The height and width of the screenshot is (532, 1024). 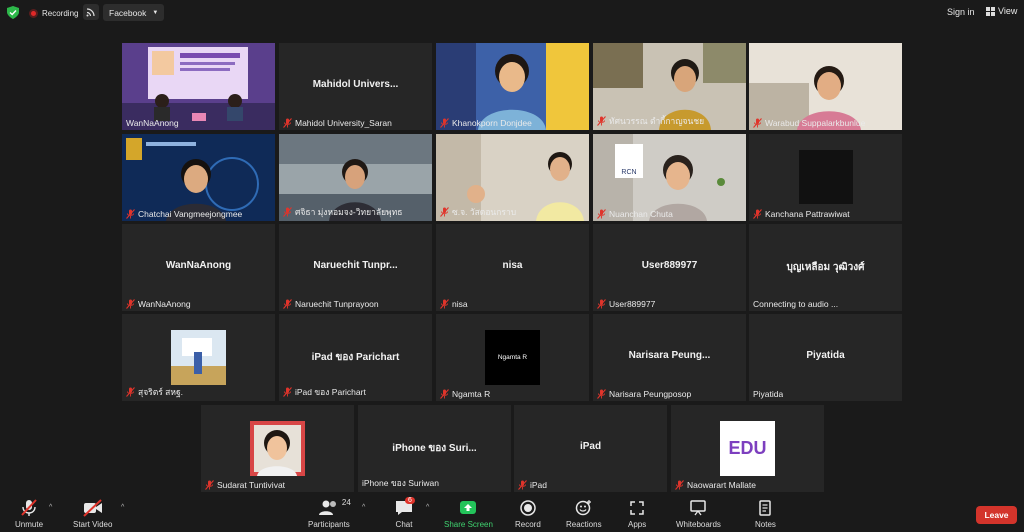 I want to click on stream-destination-label: Facebook, so click(x=128, y=12).